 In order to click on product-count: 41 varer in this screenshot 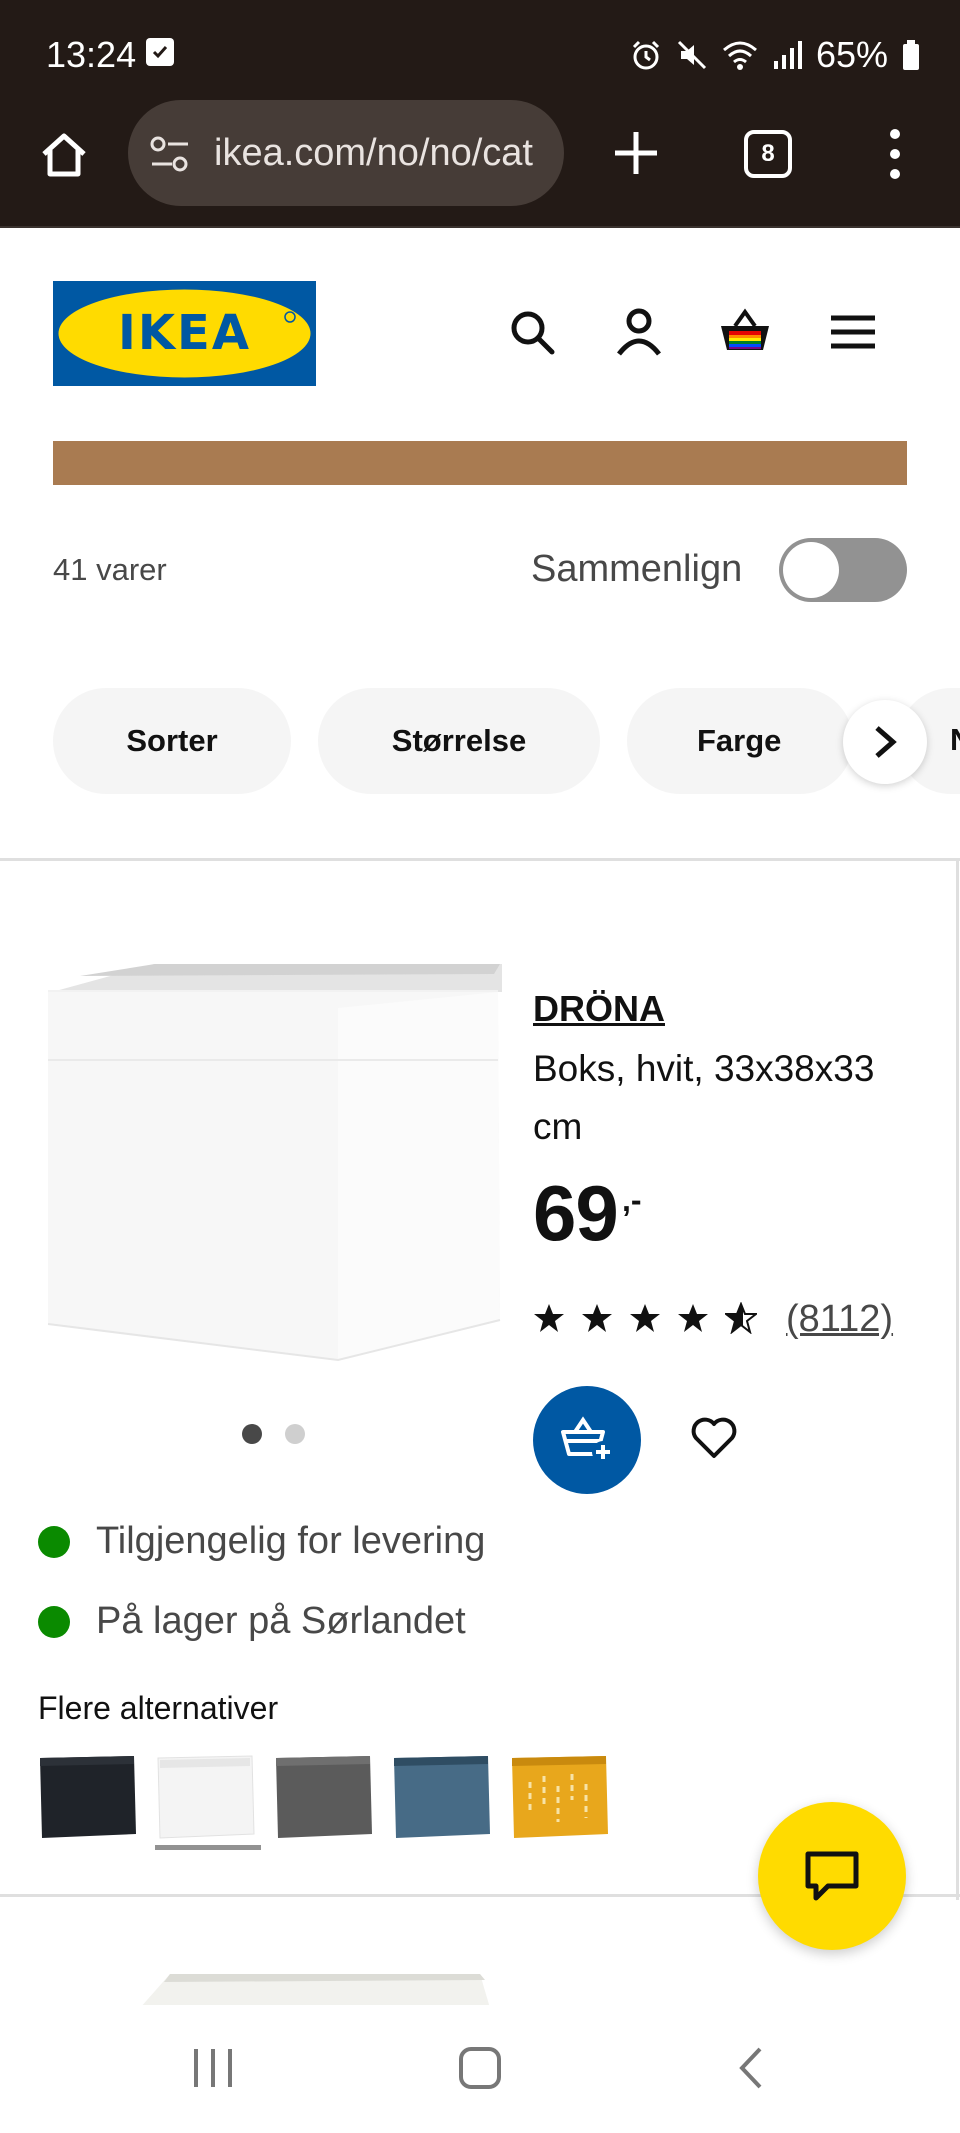, I will do `click(110, 569)`.